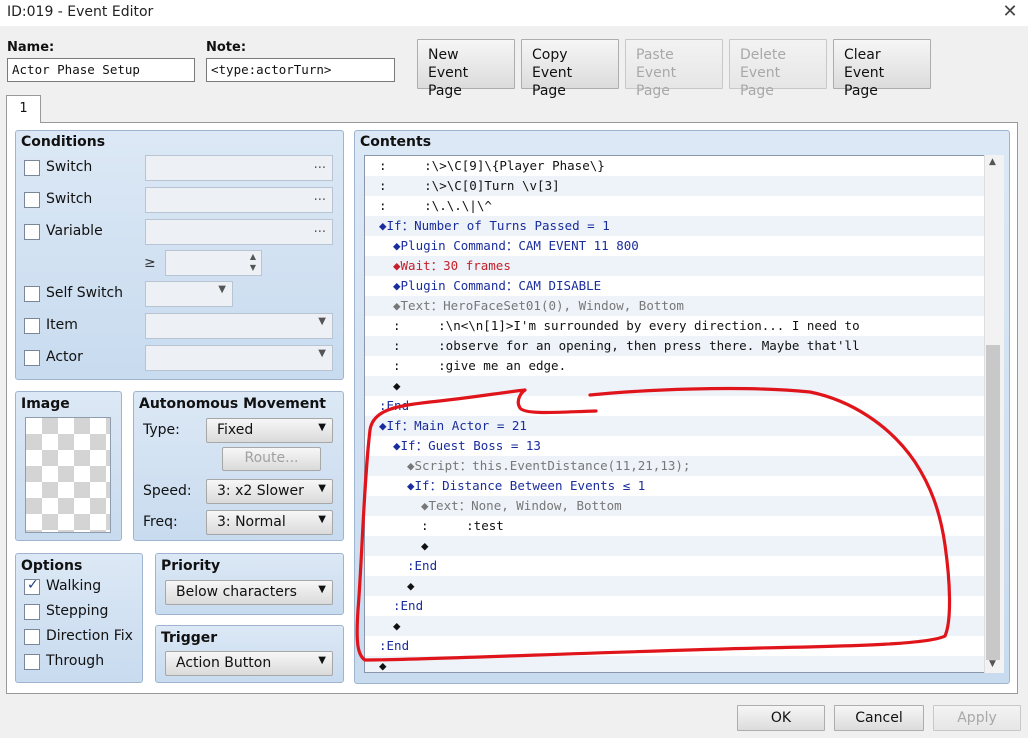 Image resolution: width=1028 pixels, height=738 pixels. What do you see at coordinates (879, 718) in the screenshot?
I see `cancel-button: Cancel` at bounding box center [879, 718].